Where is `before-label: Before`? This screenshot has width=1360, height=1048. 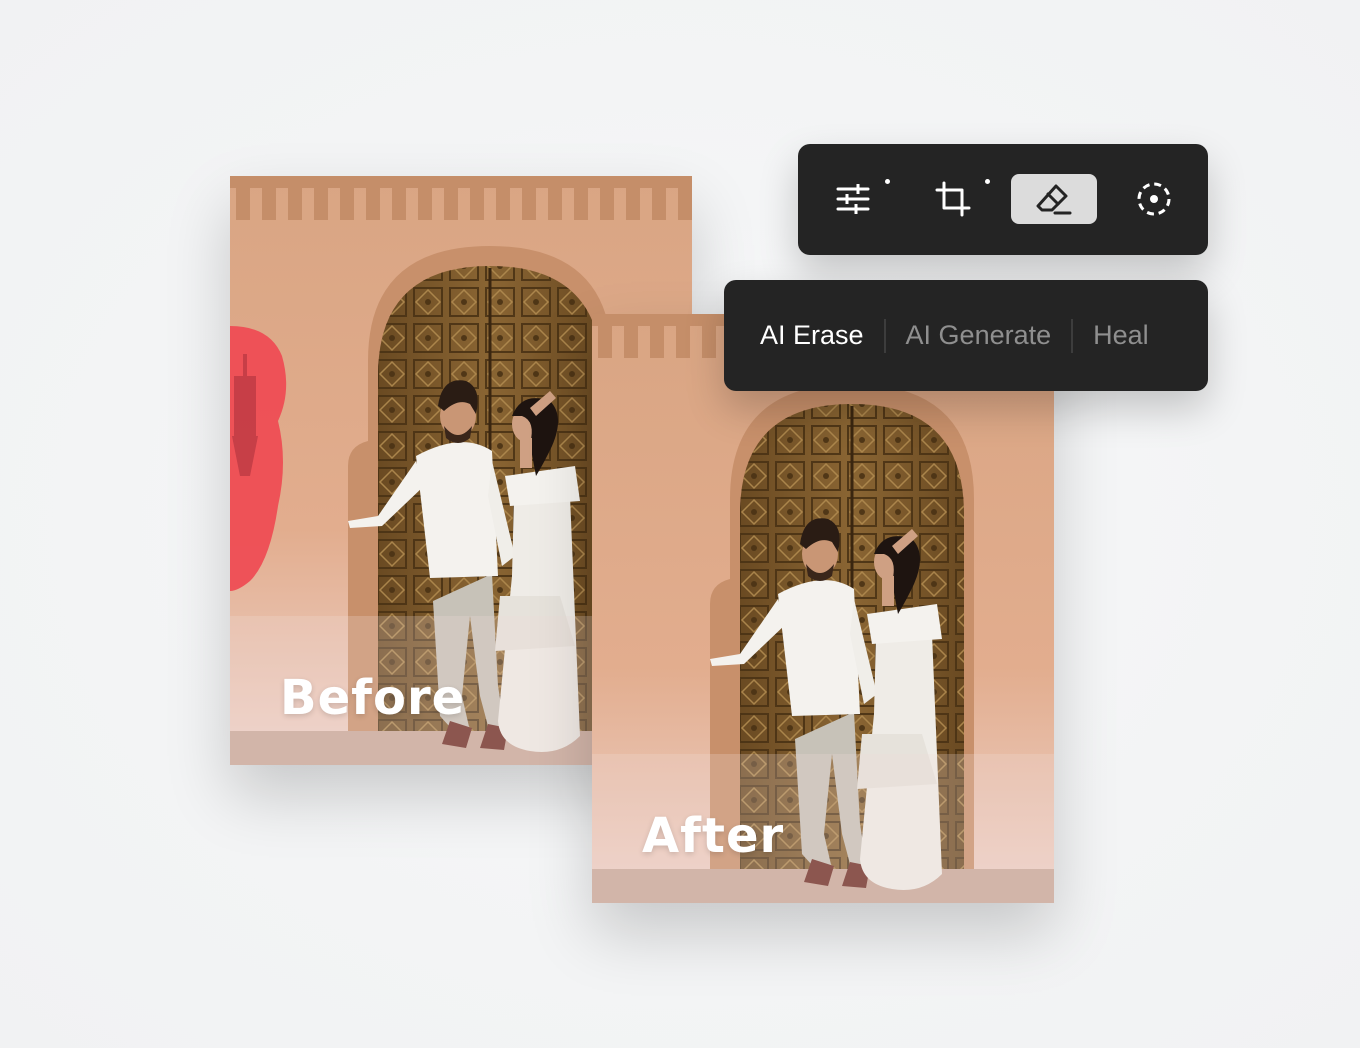
before-label: Before is located at coordinates (373, 698).